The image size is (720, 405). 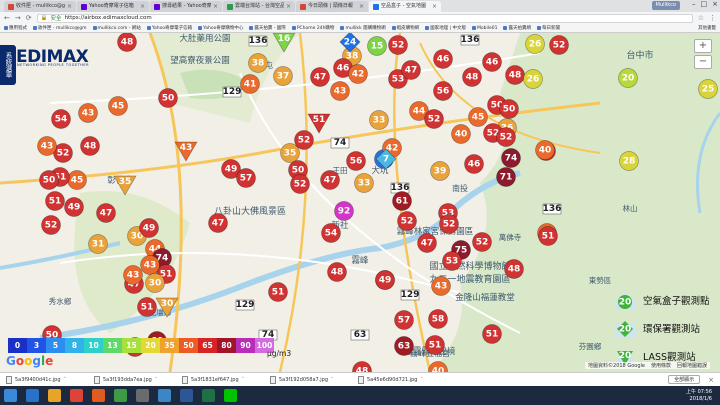 I want to click on close-window-icon: ×, so click(x=715, y=4).